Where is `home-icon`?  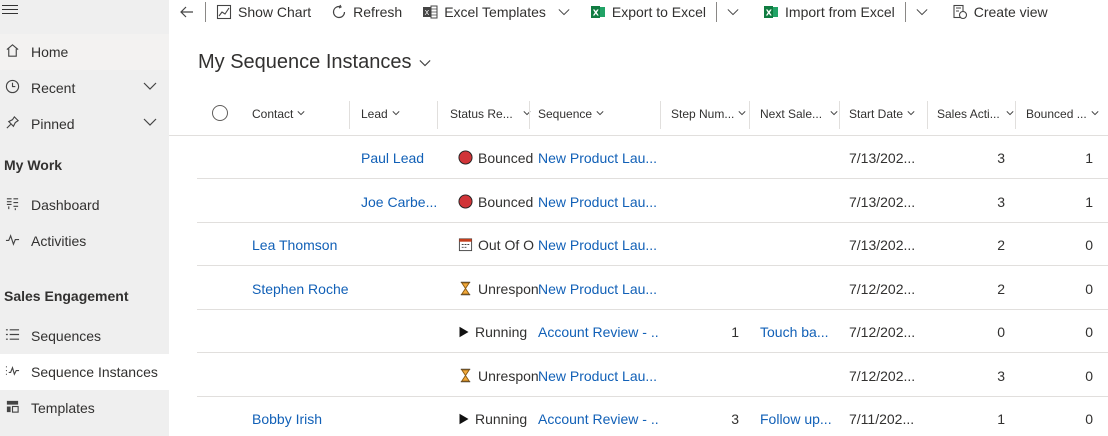
home-icon is located at coordinates (12, 52).